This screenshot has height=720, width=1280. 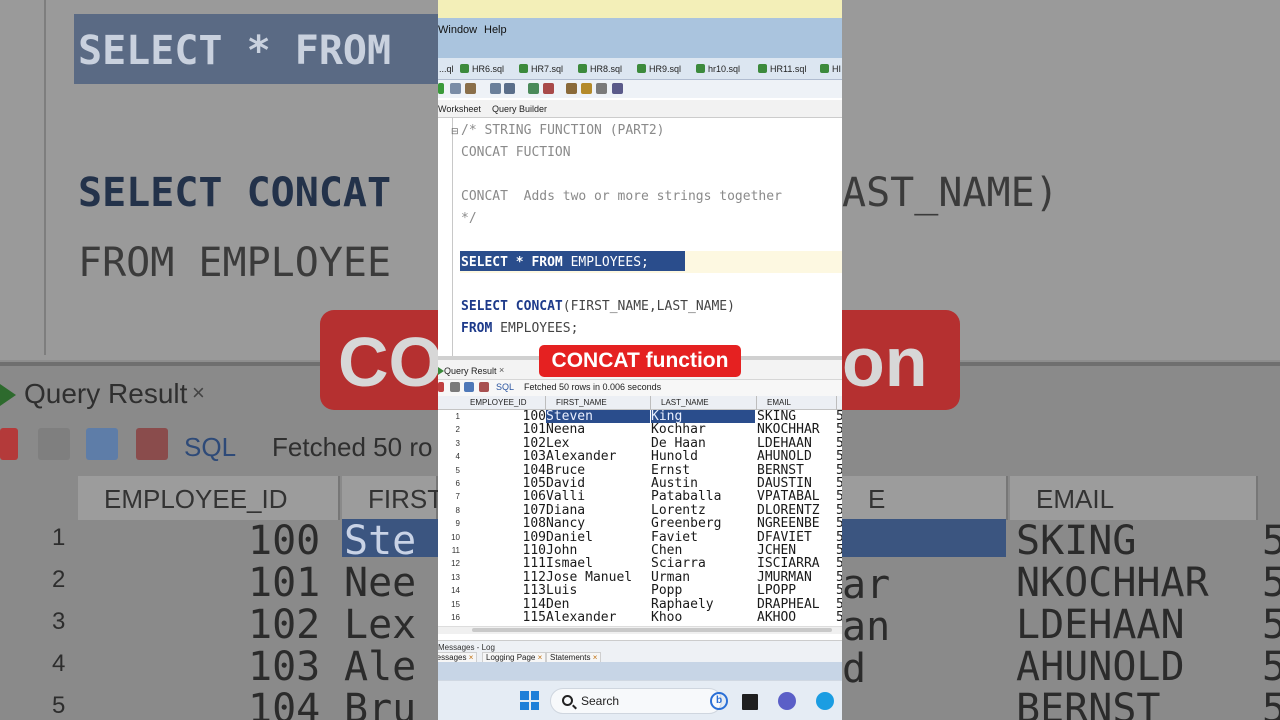 I want to click on row-number: 9, so click(x=449, y=523).